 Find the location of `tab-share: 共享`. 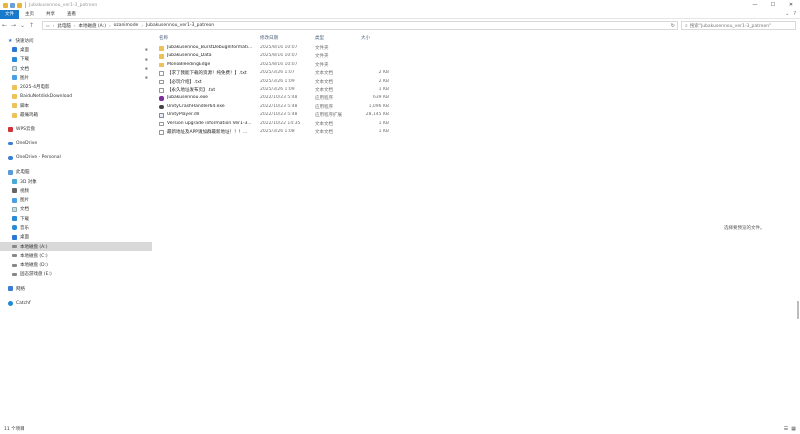

tab-share: 共享 is located at coordinates (50, 14).